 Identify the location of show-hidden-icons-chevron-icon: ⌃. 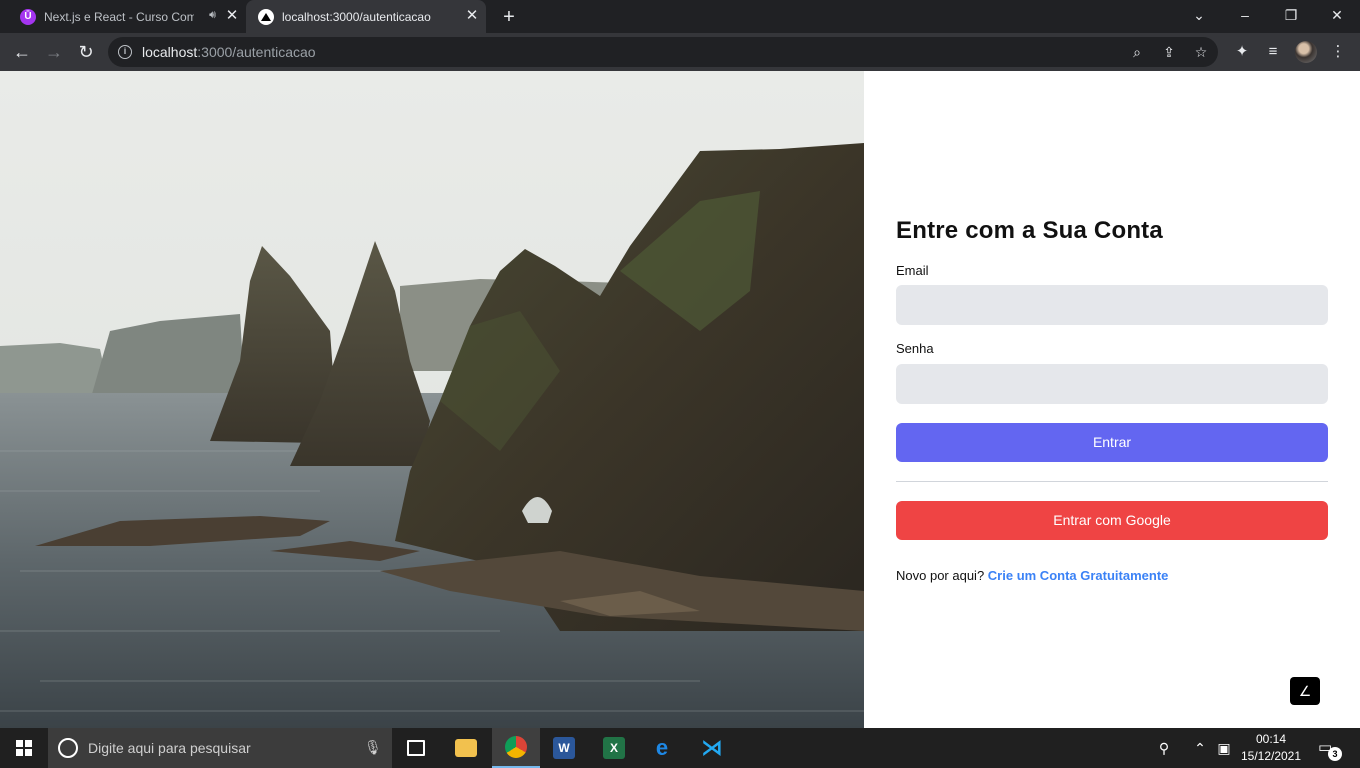
(1200, 748).